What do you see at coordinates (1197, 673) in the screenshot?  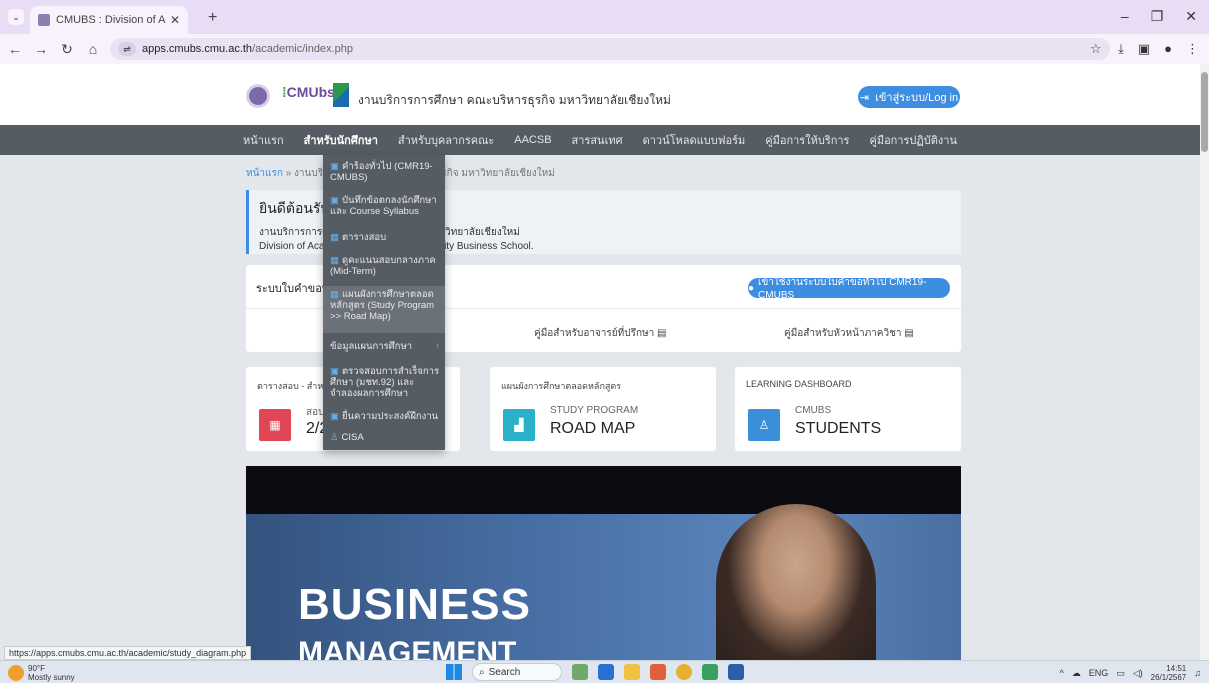 I see `notification-bell-icon: ♫` at bounding box center [1197, 673].